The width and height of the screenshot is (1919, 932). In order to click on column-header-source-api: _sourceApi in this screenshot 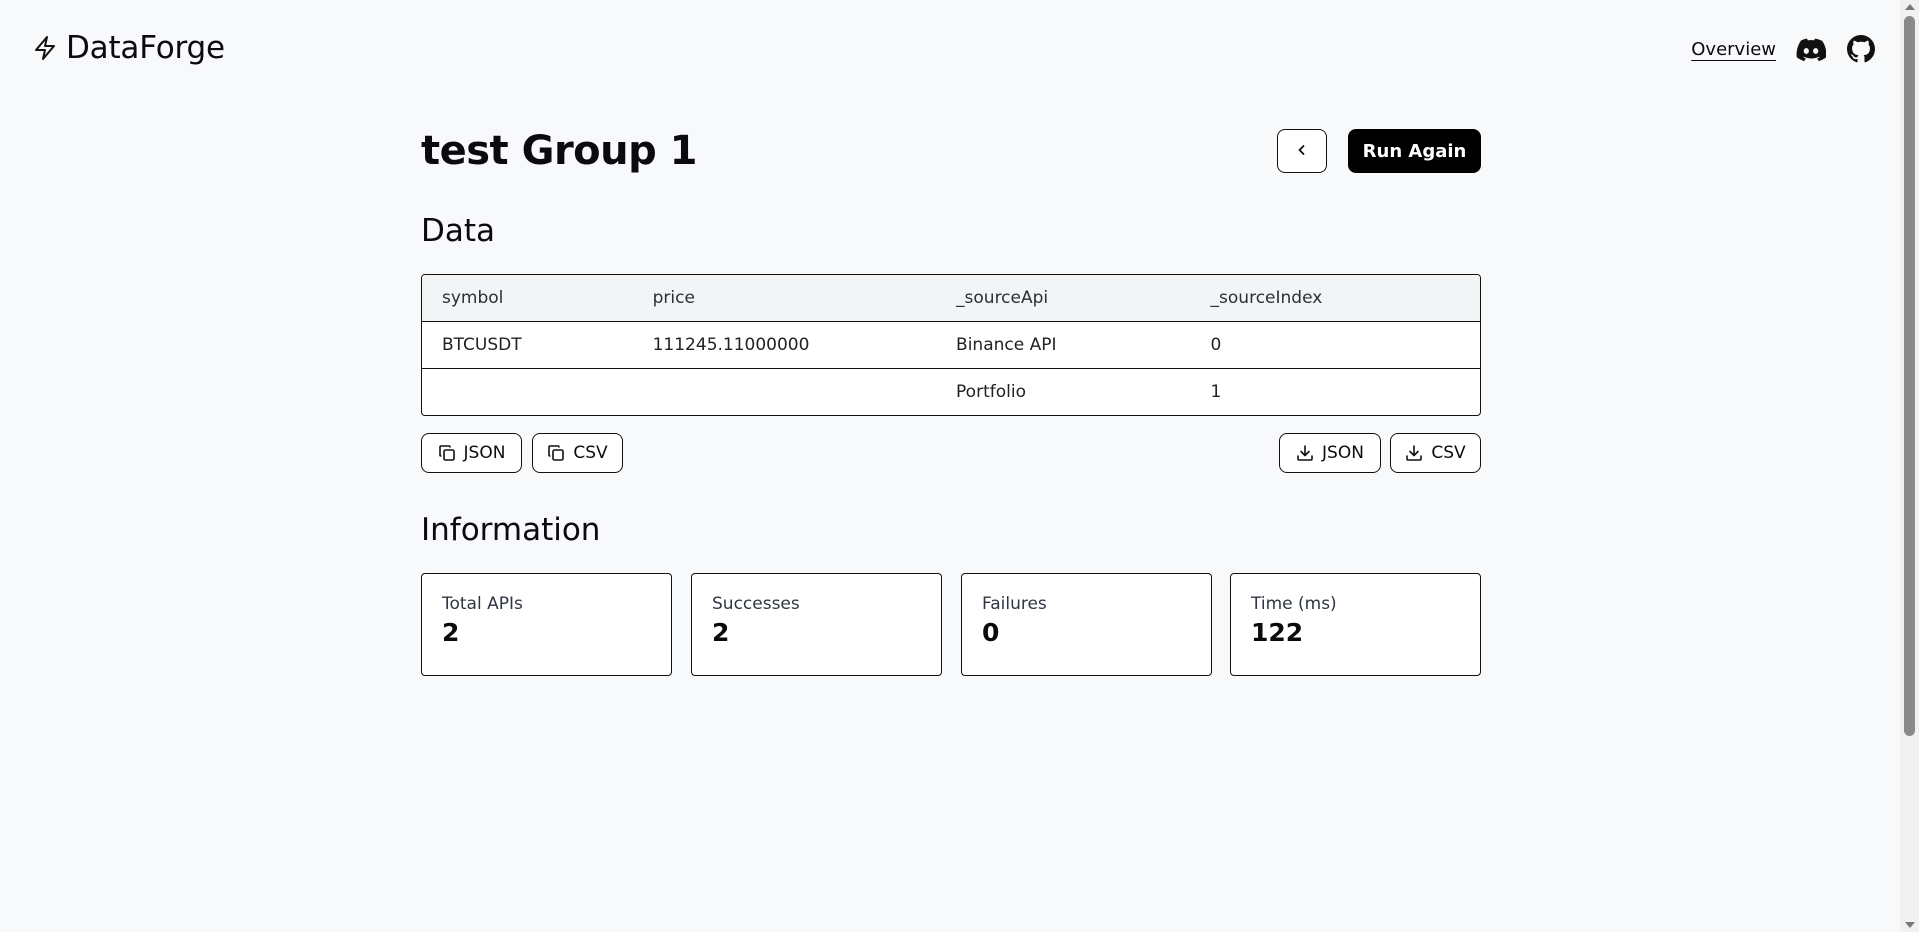, I will do `click(1063, 298)`.